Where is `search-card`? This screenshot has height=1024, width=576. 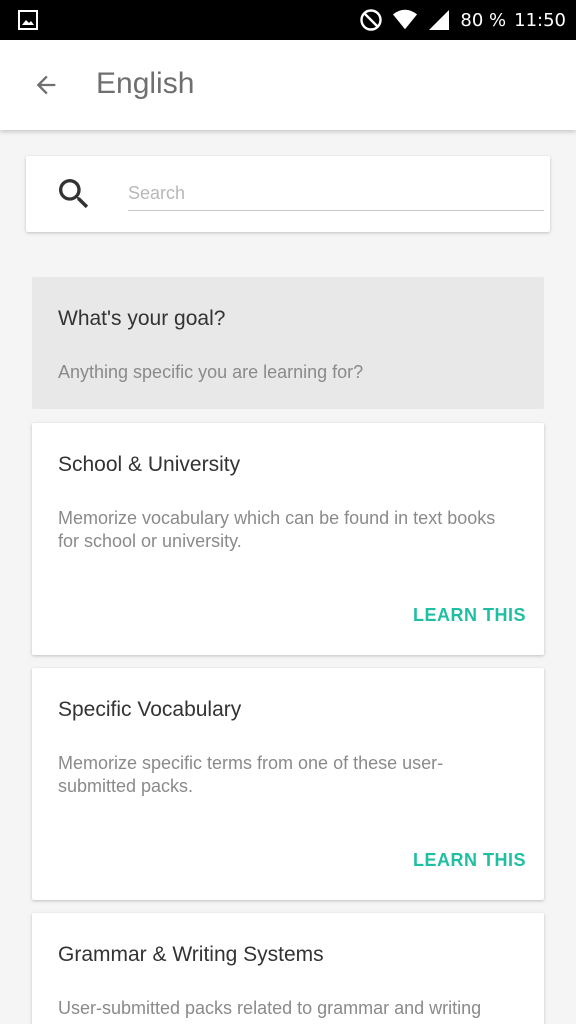
search-card is located at coordinates (288, 194).